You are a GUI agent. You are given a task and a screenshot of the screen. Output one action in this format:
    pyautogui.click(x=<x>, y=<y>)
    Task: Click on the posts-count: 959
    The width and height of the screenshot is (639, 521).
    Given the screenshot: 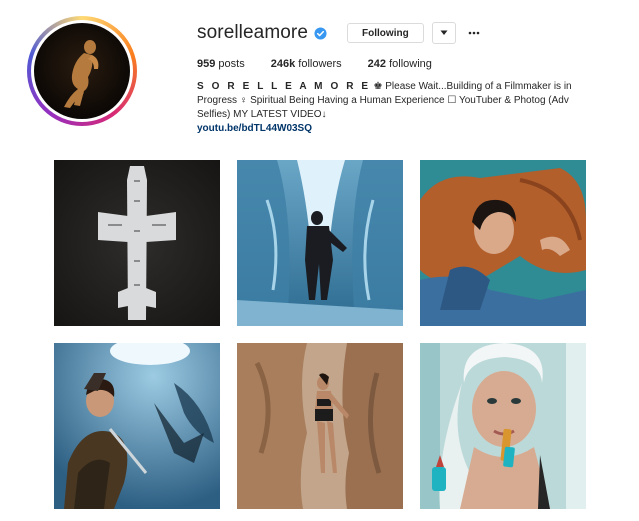 What is the action you would take?
    pyautogui.click(x=206, y=64)
    